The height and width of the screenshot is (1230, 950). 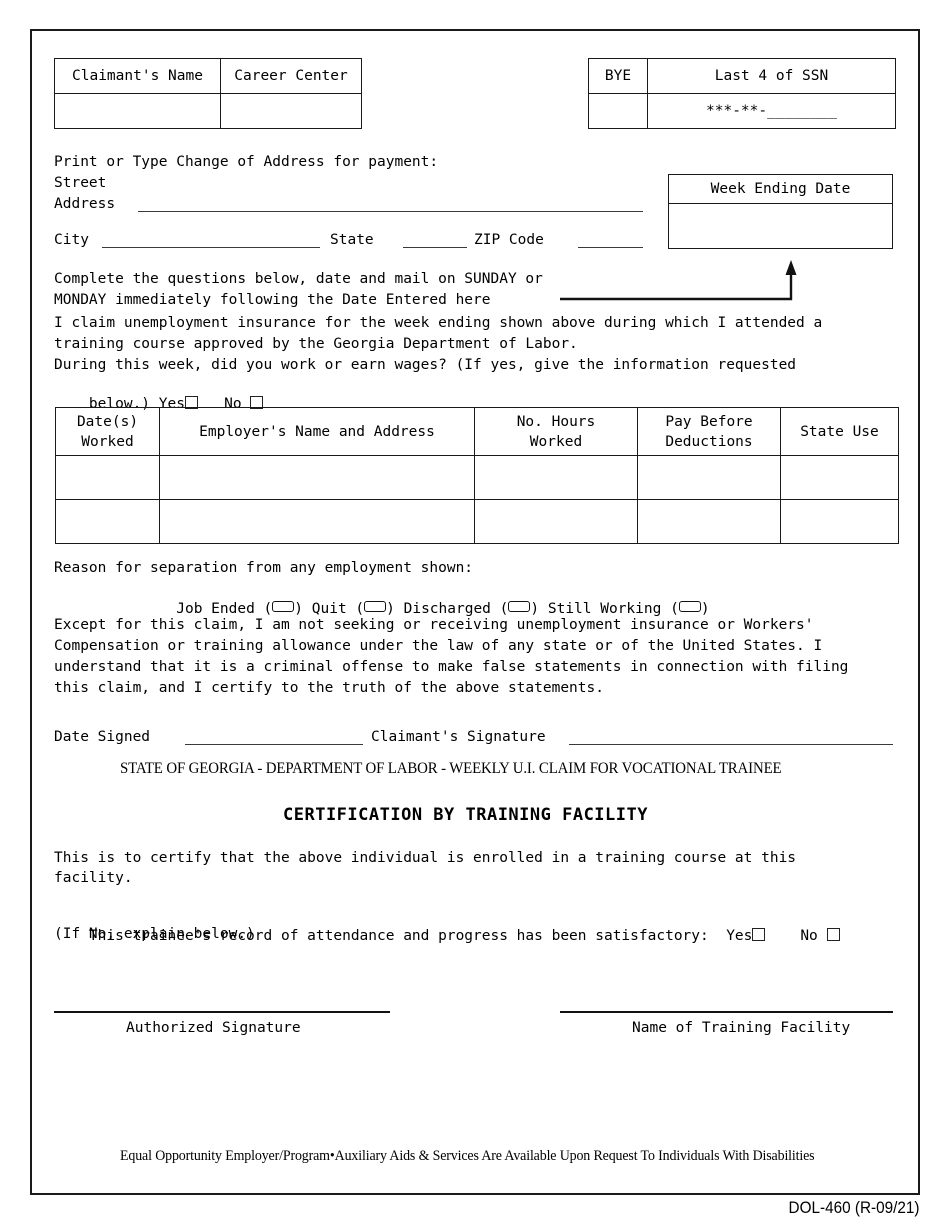 What do you see at coordinates (291, 111) in the screenshot?
I see `career-center-input` at bounding box center [291, 111].